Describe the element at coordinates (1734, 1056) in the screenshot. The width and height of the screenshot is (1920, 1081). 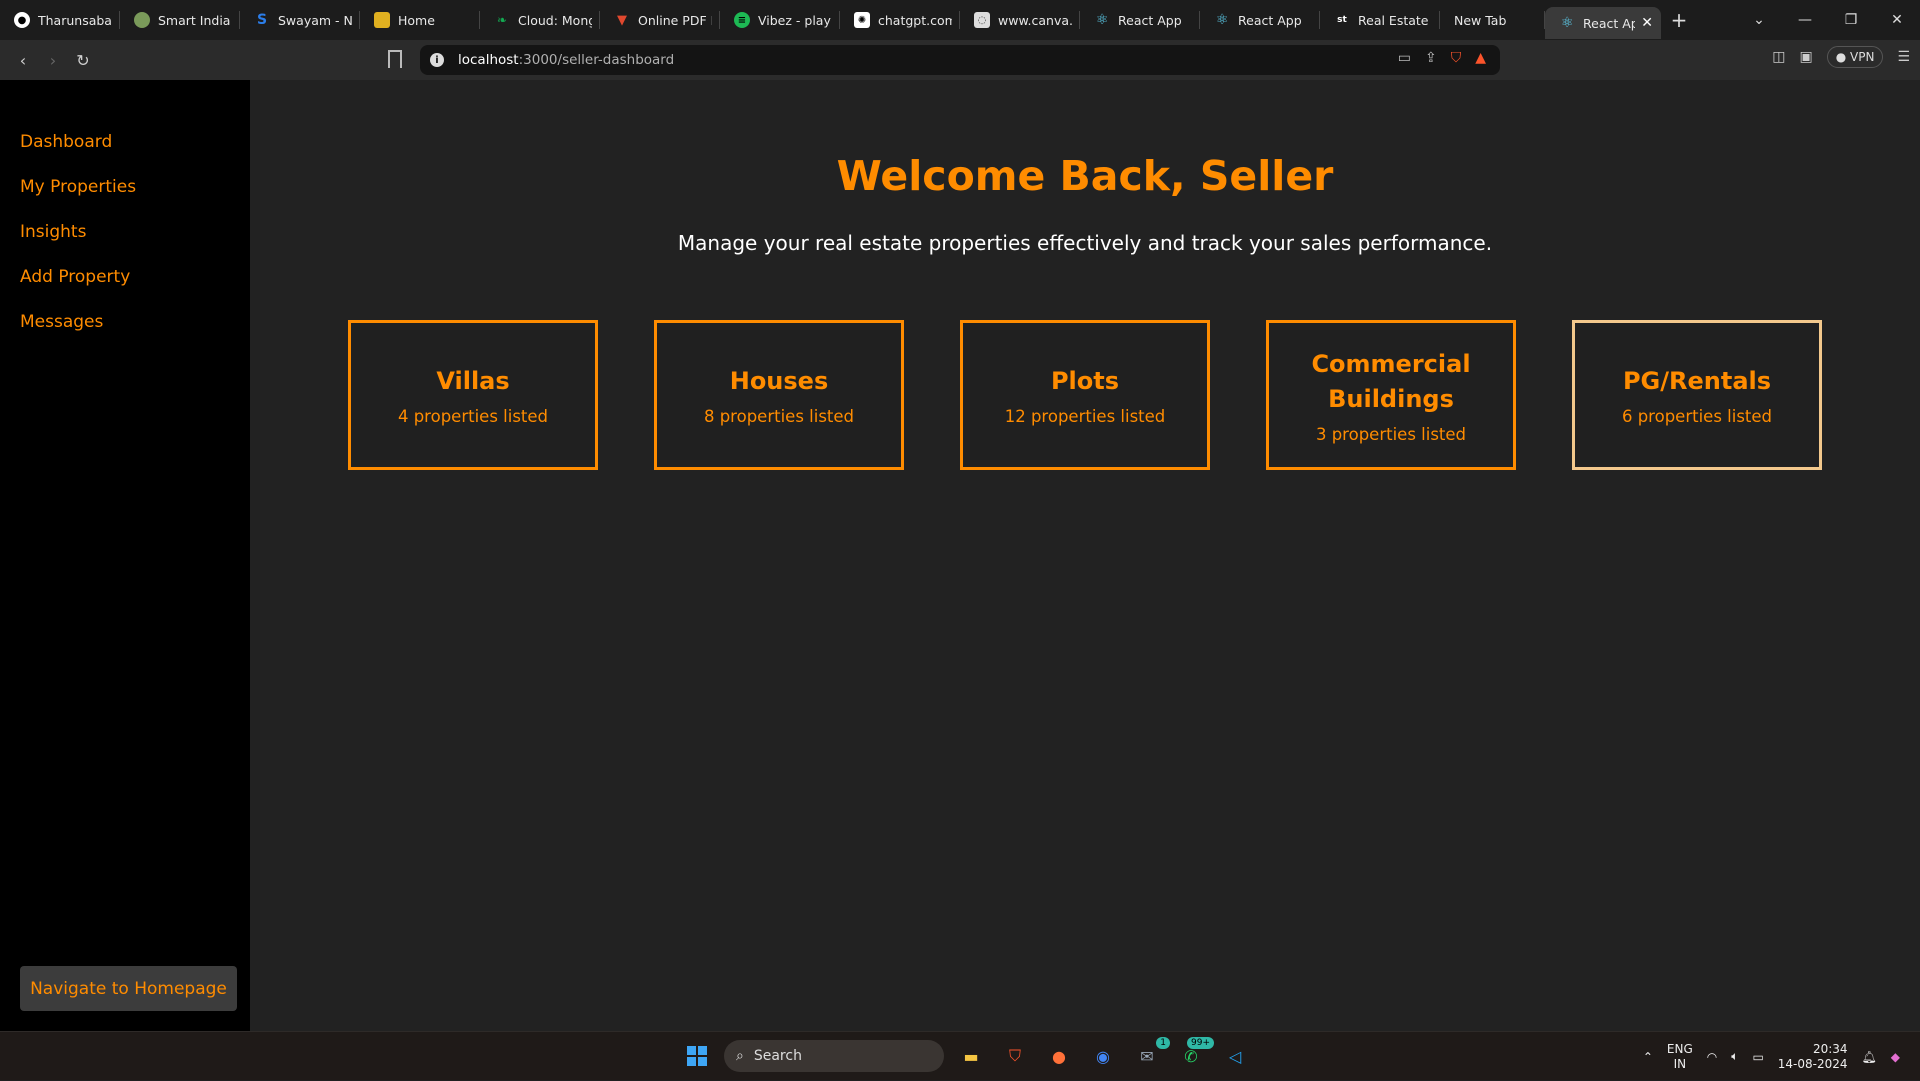
I see `volume-icon: 🔈︎` at that location.